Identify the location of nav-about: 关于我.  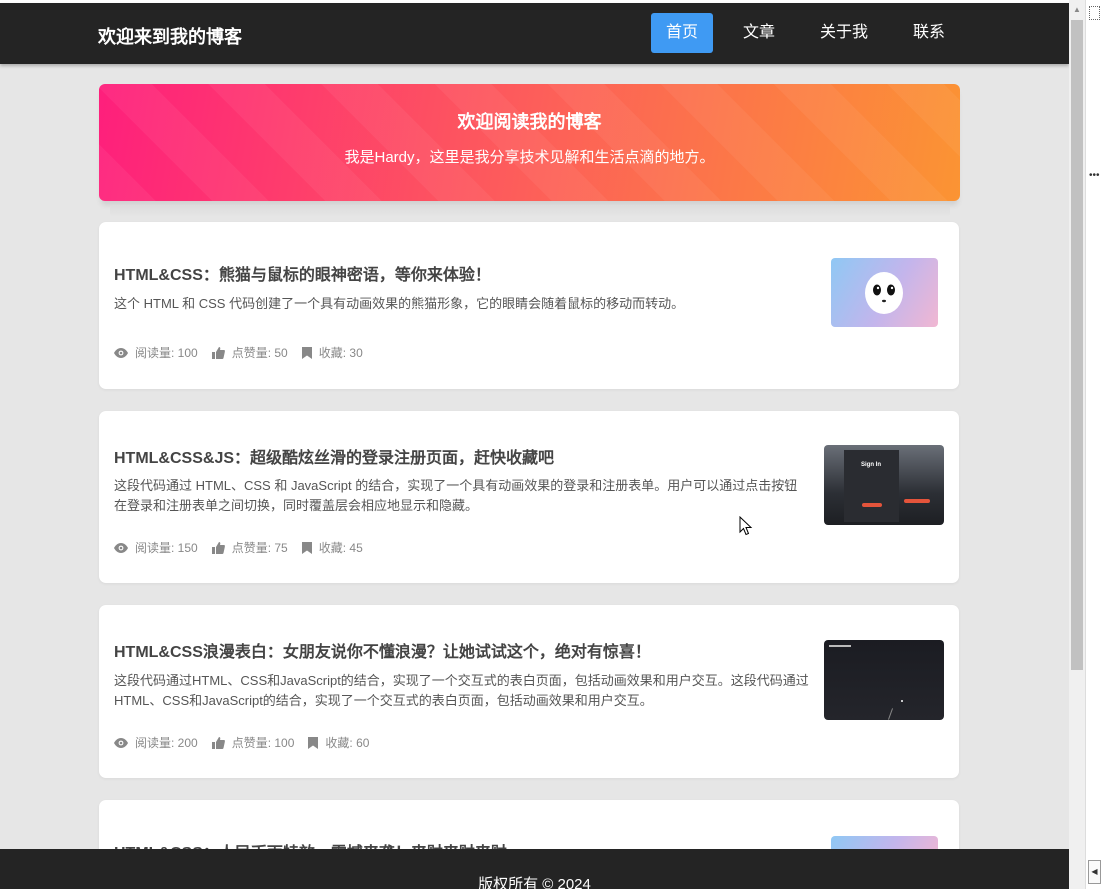
(844, 33).